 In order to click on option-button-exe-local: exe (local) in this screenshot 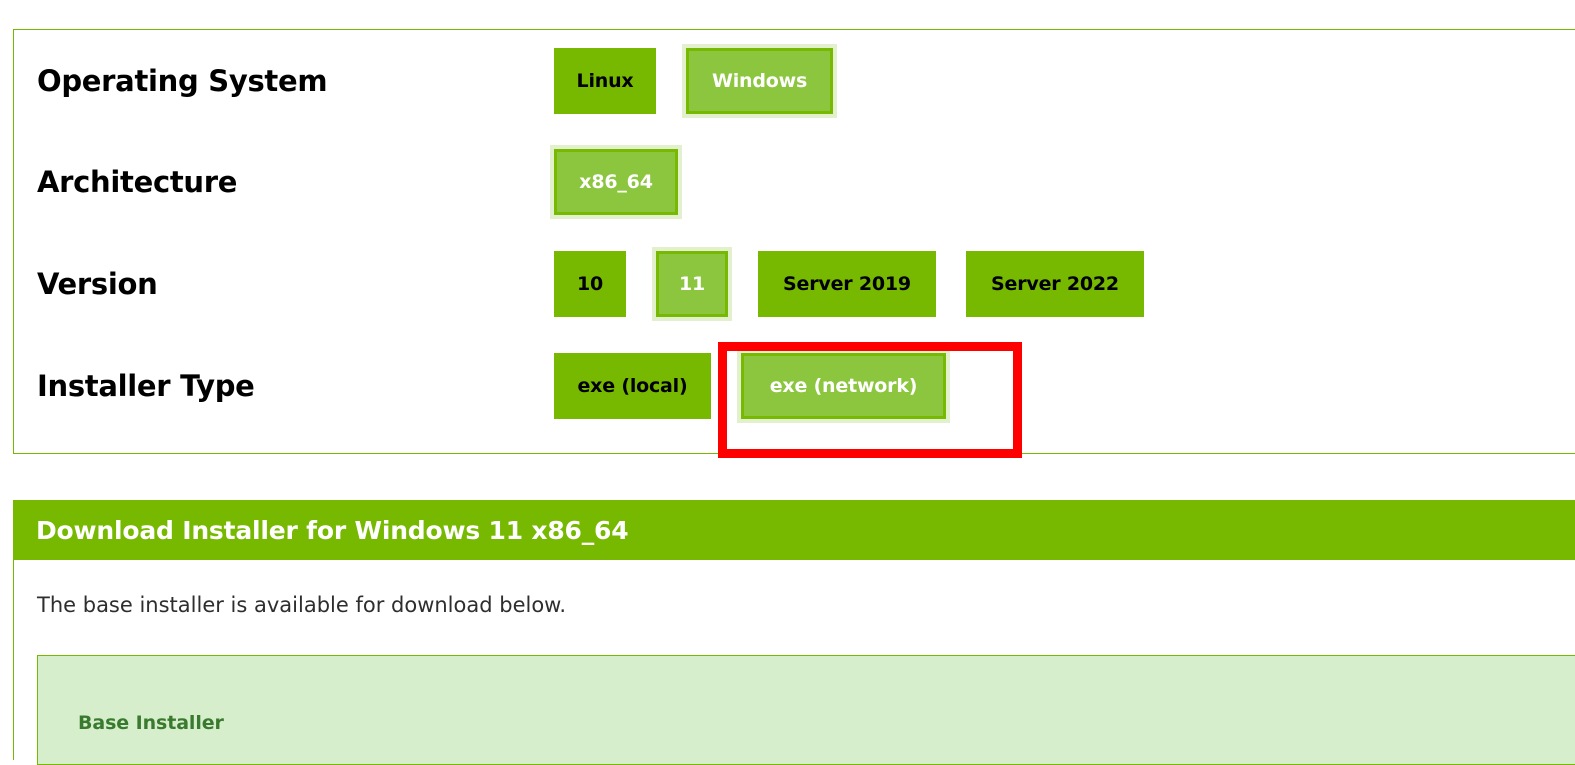, I will do `click(632, 386)`.